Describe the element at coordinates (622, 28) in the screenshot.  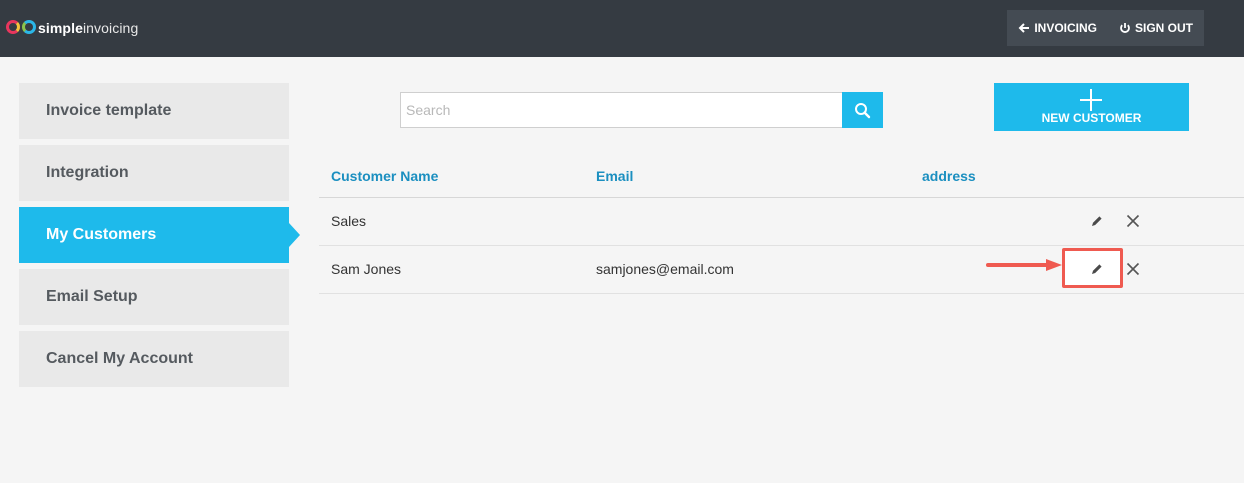
I see `top-bar: simpleinvoicing INVOICING SIGN OUT` at that location.